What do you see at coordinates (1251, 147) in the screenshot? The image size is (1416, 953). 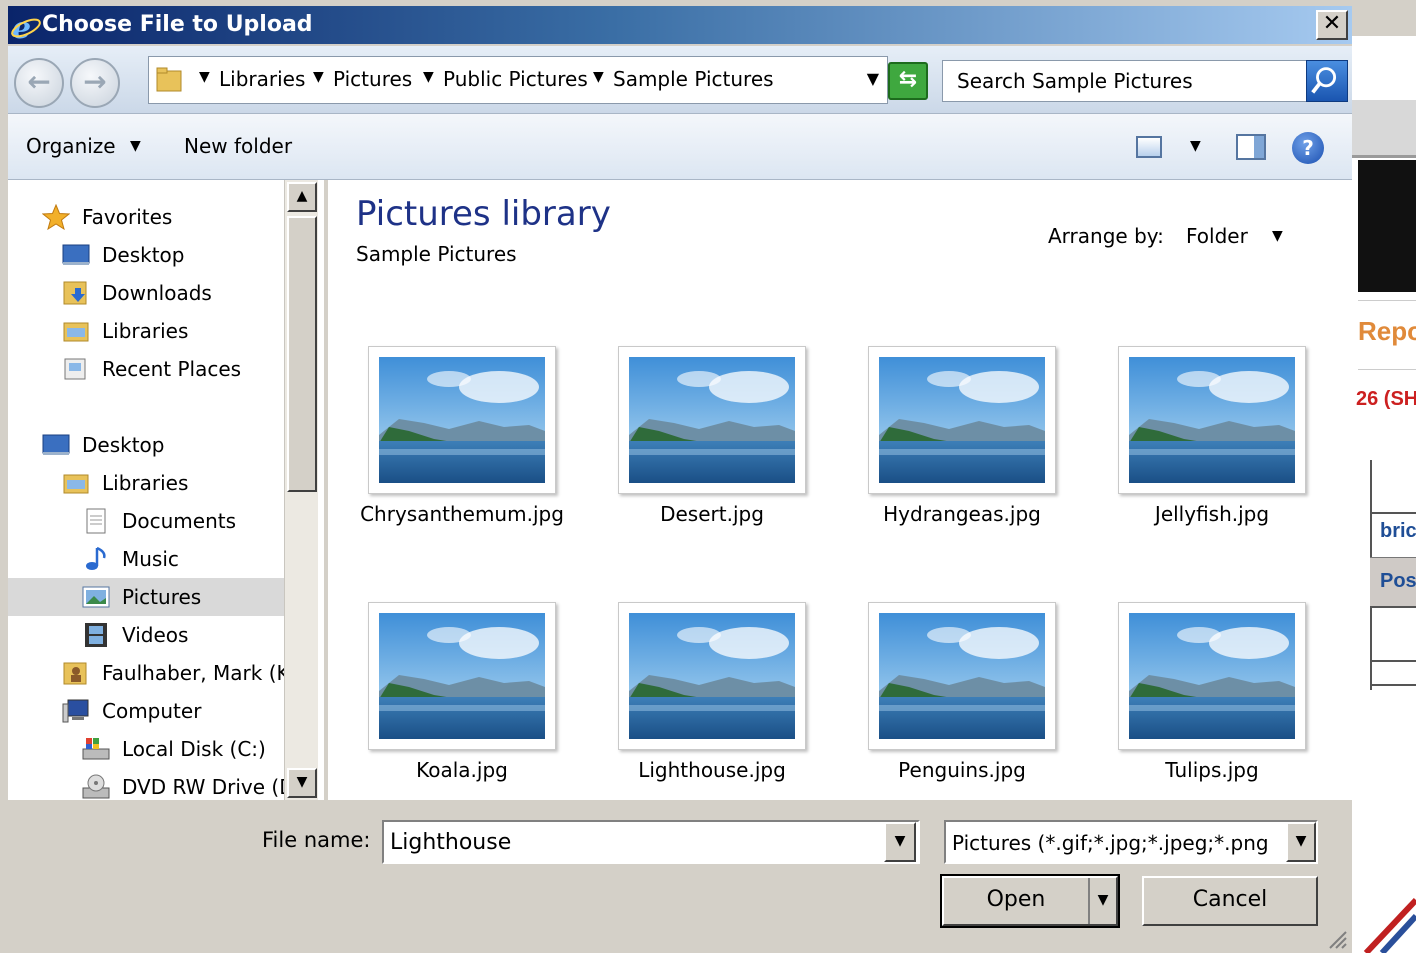 I see `preview-pane-icon` at bounding box center [1251, 147].